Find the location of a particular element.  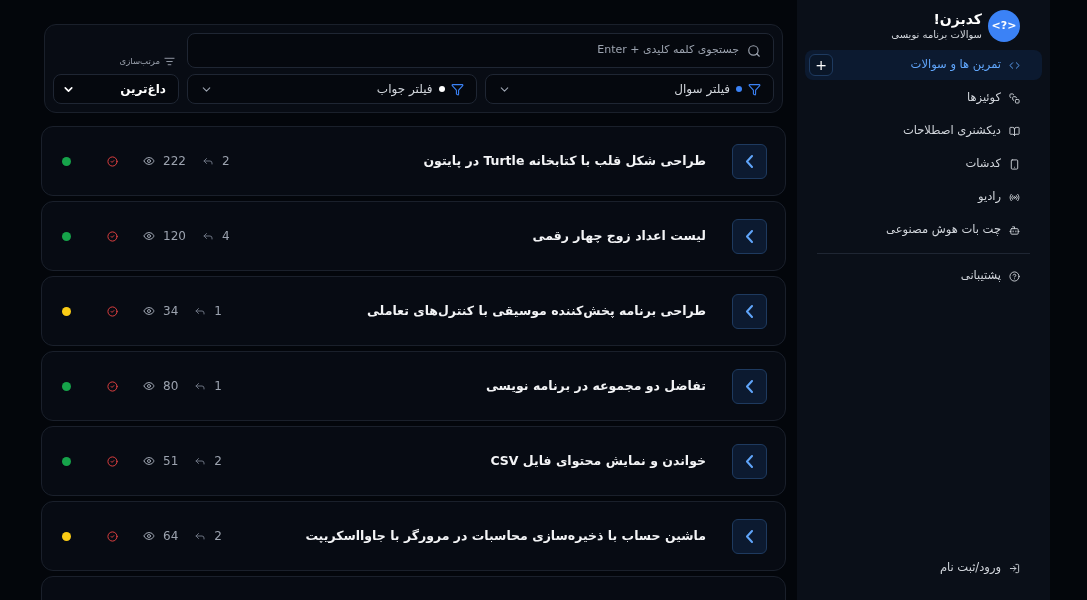

sidebar-item: کوئیزها is located at coordinates (923, 98).